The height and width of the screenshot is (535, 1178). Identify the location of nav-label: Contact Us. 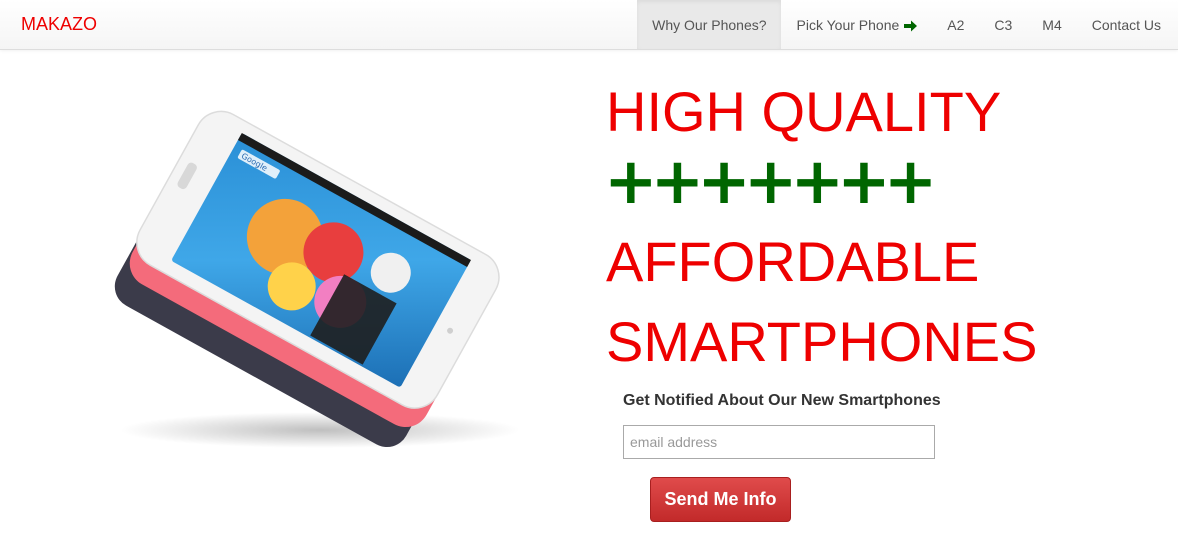
(1126, 24).